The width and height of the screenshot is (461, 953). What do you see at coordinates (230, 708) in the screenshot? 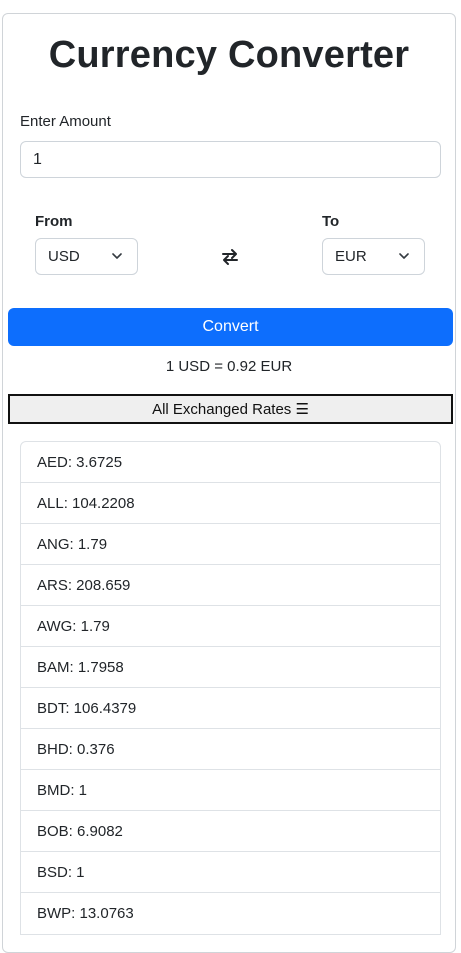
I see `rate-list-item: BDT: 106.4379` at bounding box center [230, 708].